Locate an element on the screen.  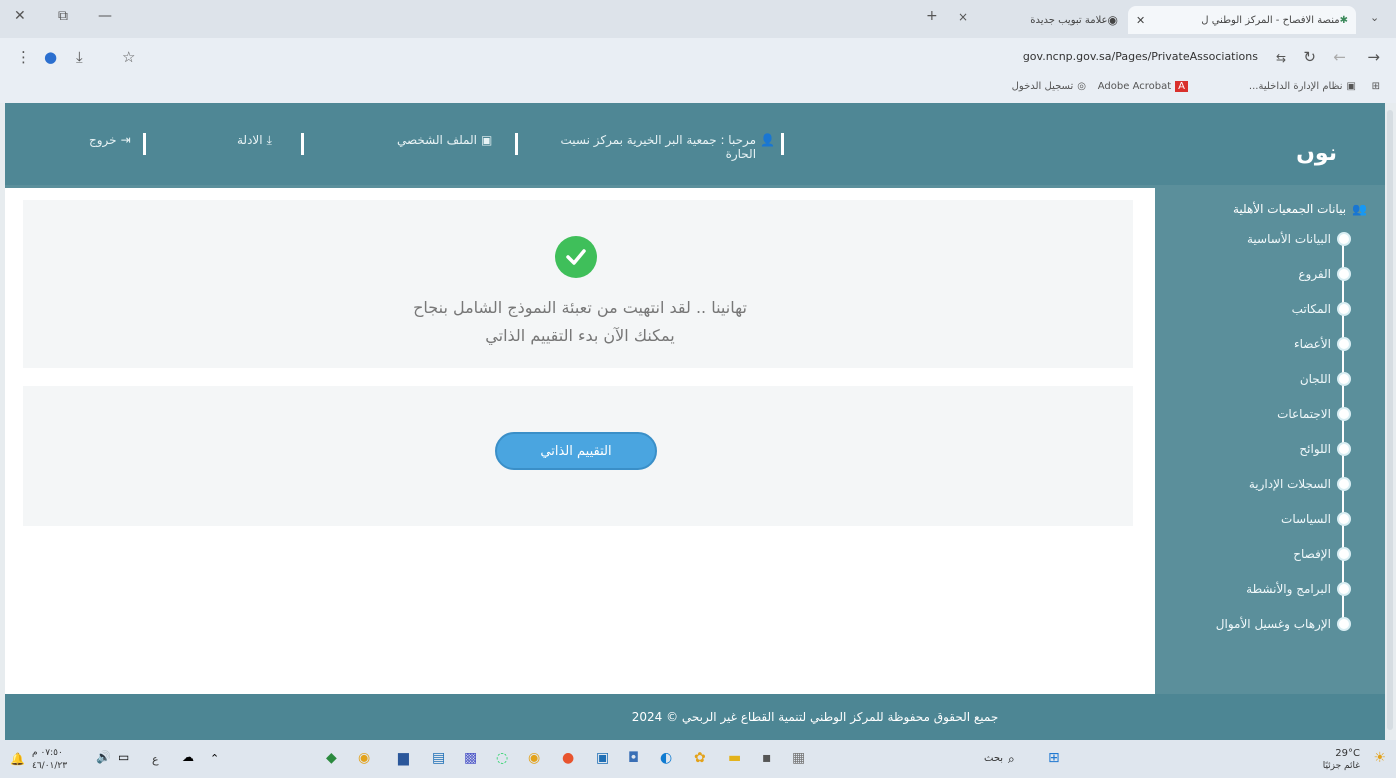
sidebar-item-label: اللوائح is located at coordinates (1315, 449).